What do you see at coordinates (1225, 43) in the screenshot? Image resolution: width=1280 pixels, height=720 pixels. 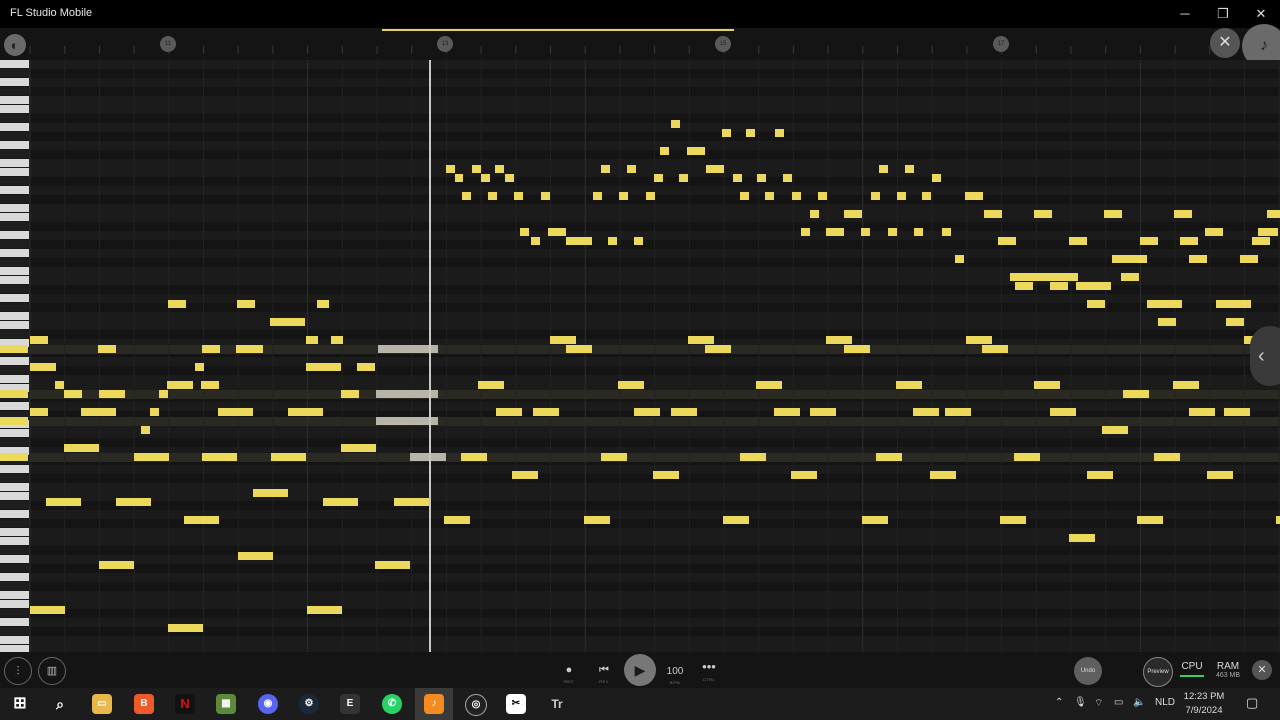 I see `close-editor-button: ✕` at bounding box center [1225, 43].